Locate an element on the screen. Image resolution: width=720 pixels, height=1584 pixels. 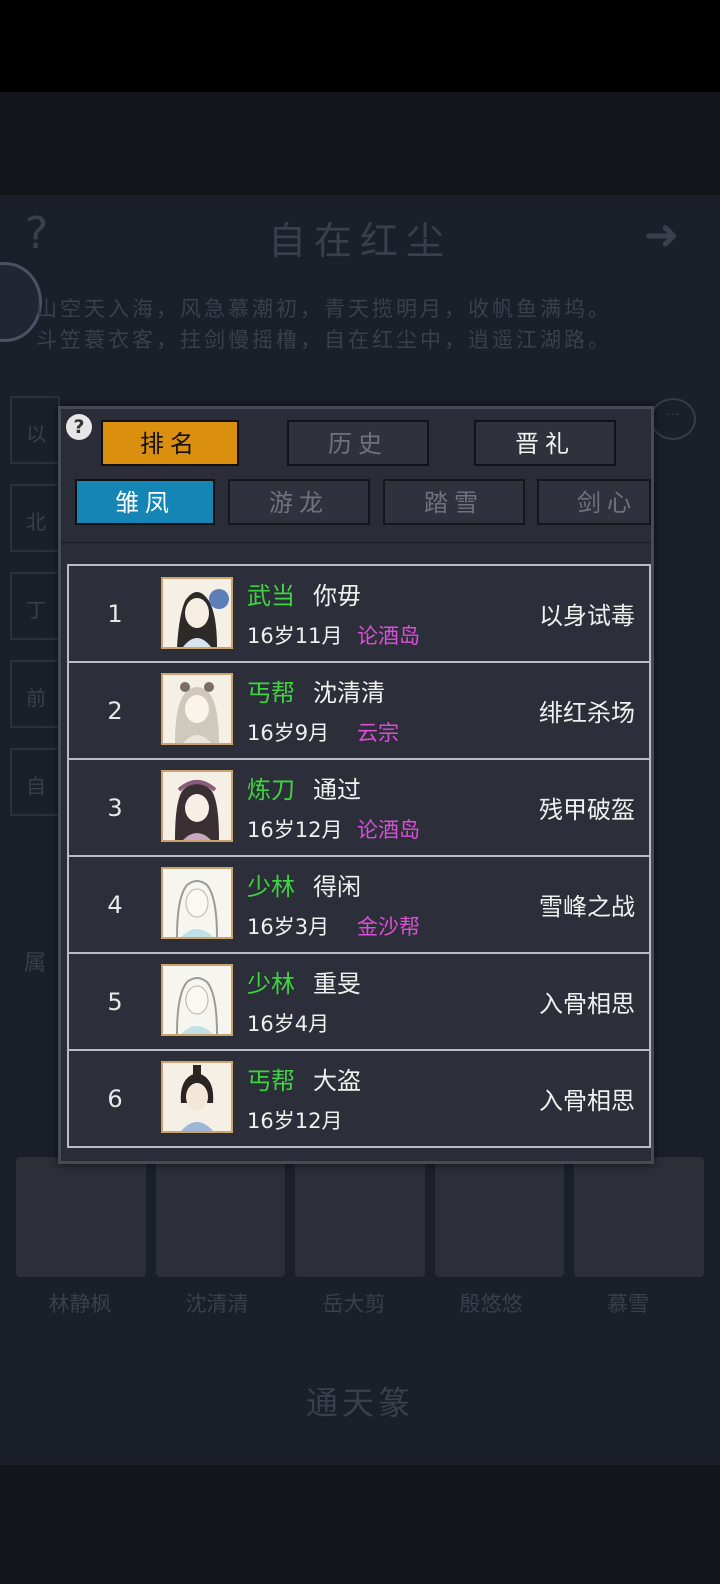
side-row: 以 is located at coordinates (35, 430).